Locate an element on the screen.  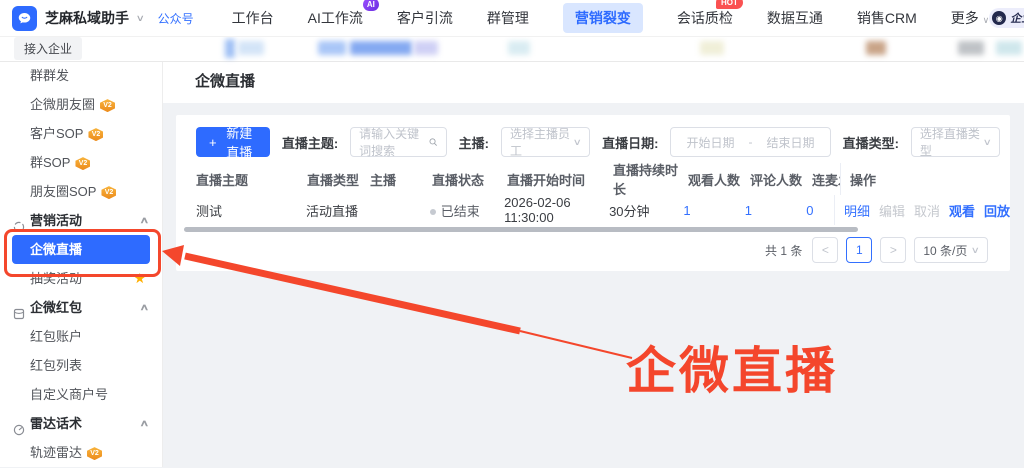
sidebar-item-red-packet-account: 红包账户 is located at coordinates (81, 336).